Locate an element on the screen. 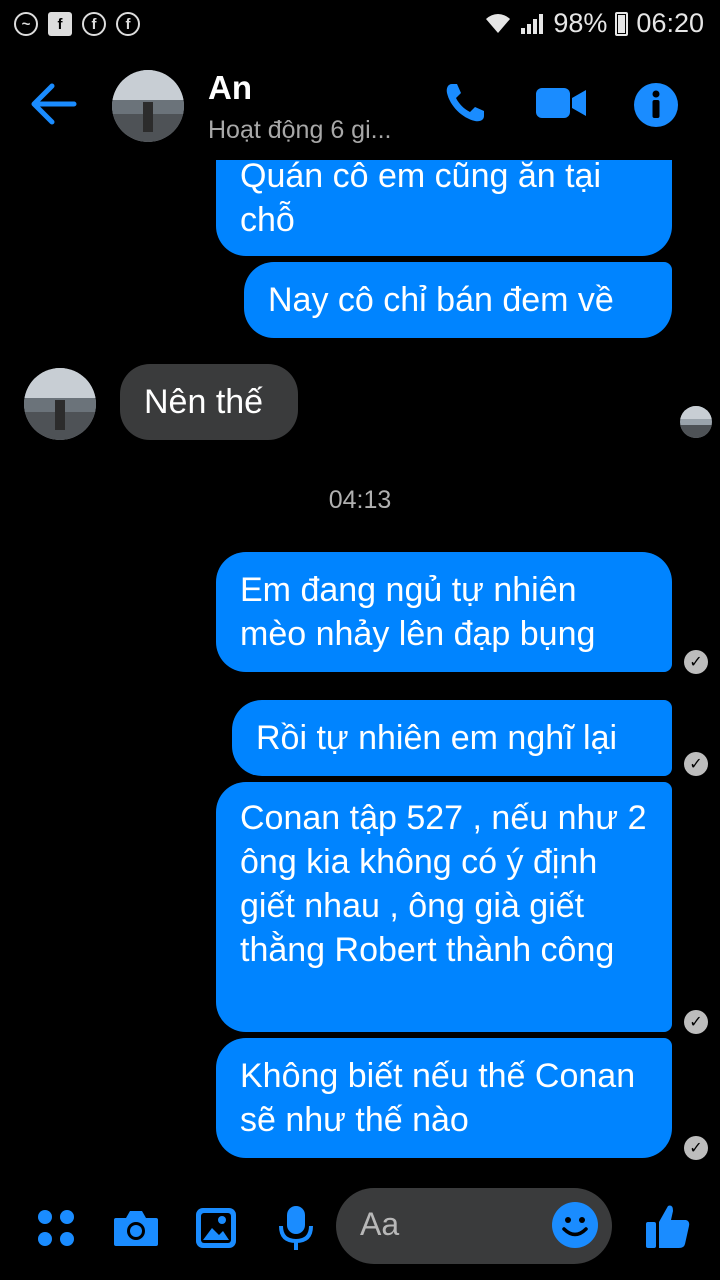 The width and height of the screenshot is (720, 1280). facebook-notification-icon: f is located at coordinates (60, 24).